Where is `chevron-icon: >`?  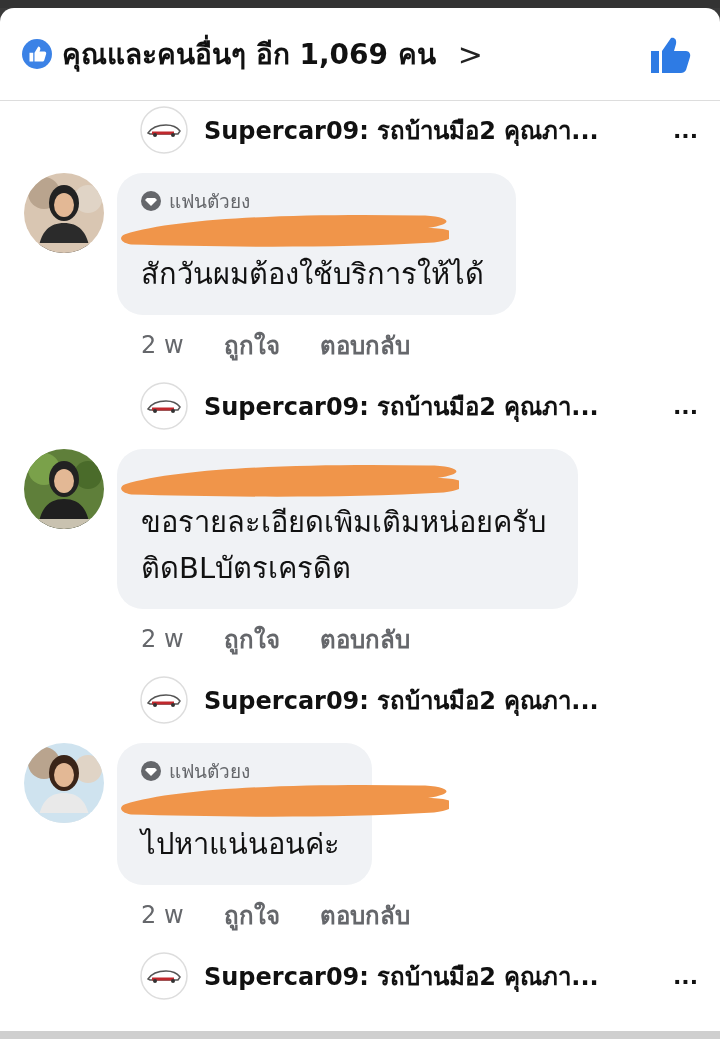 chevron-icon: > is located at coordinates (470, 54).